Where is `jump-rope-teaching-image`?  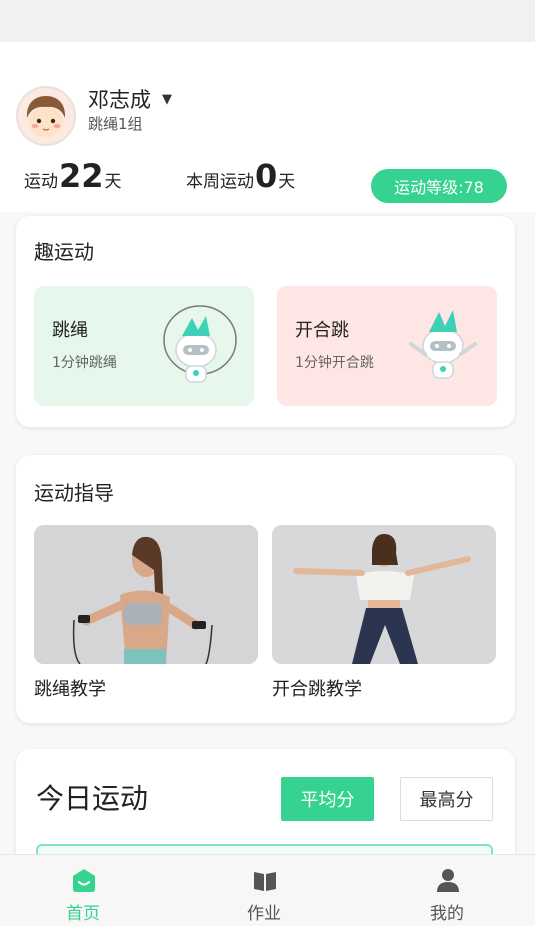 jump-rope-teaching-image is located at coordinates (146, 594).